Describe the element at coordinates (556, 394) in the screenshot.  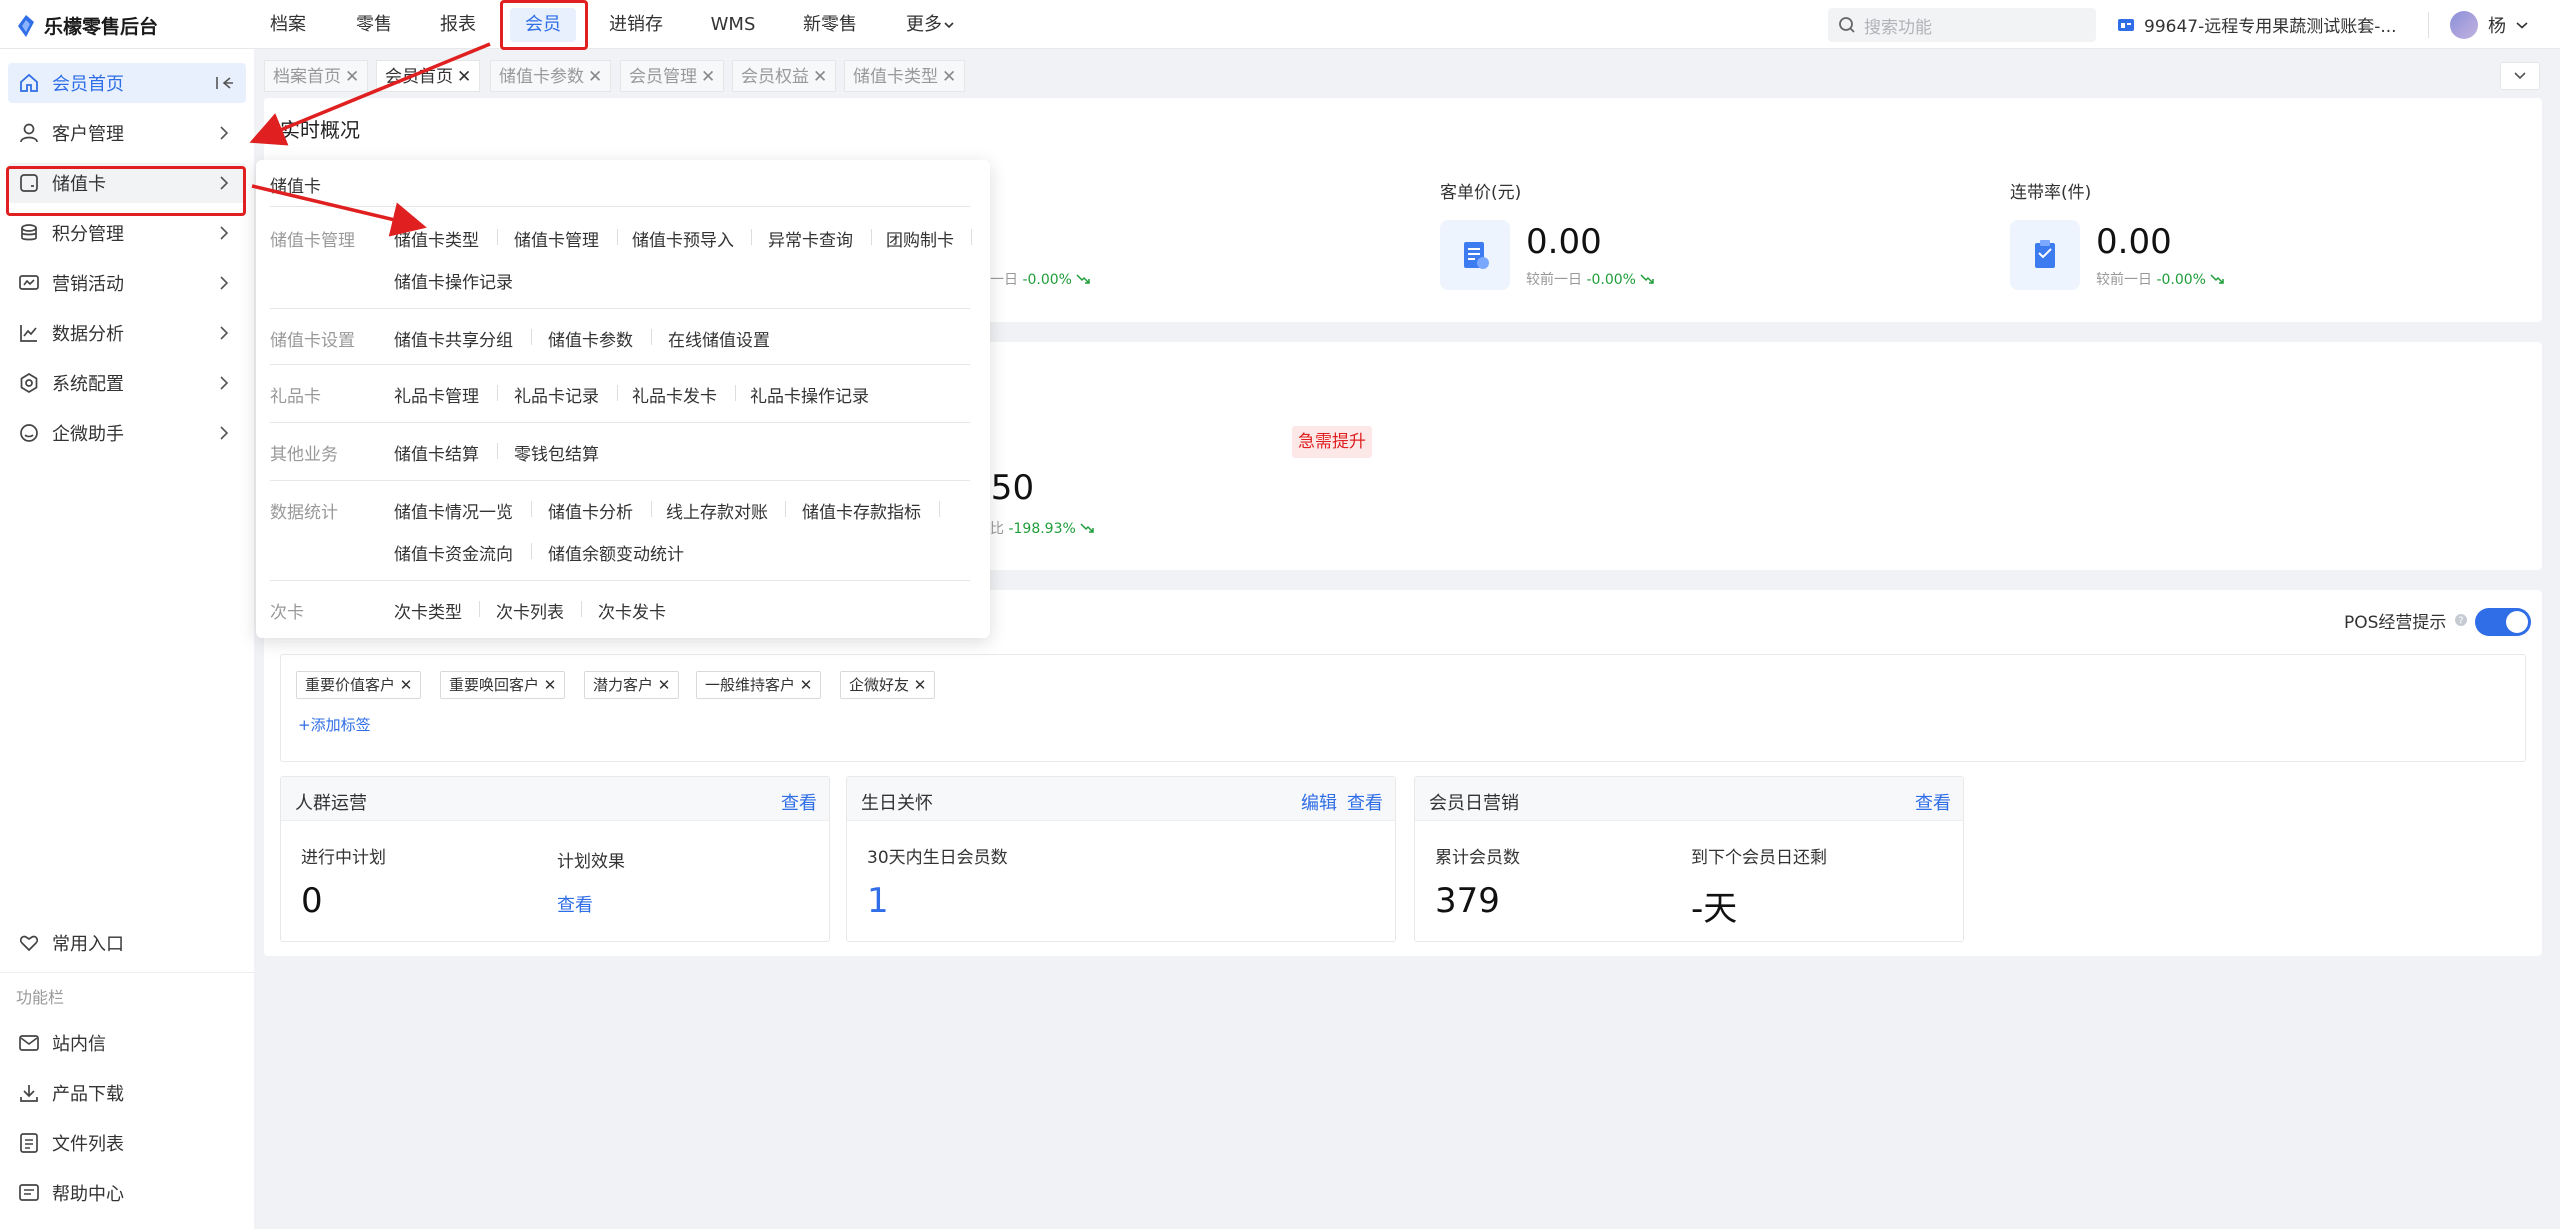
I see `menu-item-gift-card-records: 礼品卡记录` at that location.